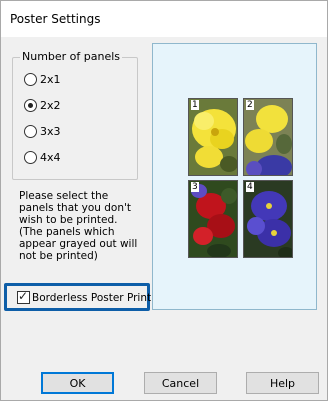  What do you see at coordinates (195, 105) in the screenshot?
I see `panel-number: 1` at bounding box center [195, 105].